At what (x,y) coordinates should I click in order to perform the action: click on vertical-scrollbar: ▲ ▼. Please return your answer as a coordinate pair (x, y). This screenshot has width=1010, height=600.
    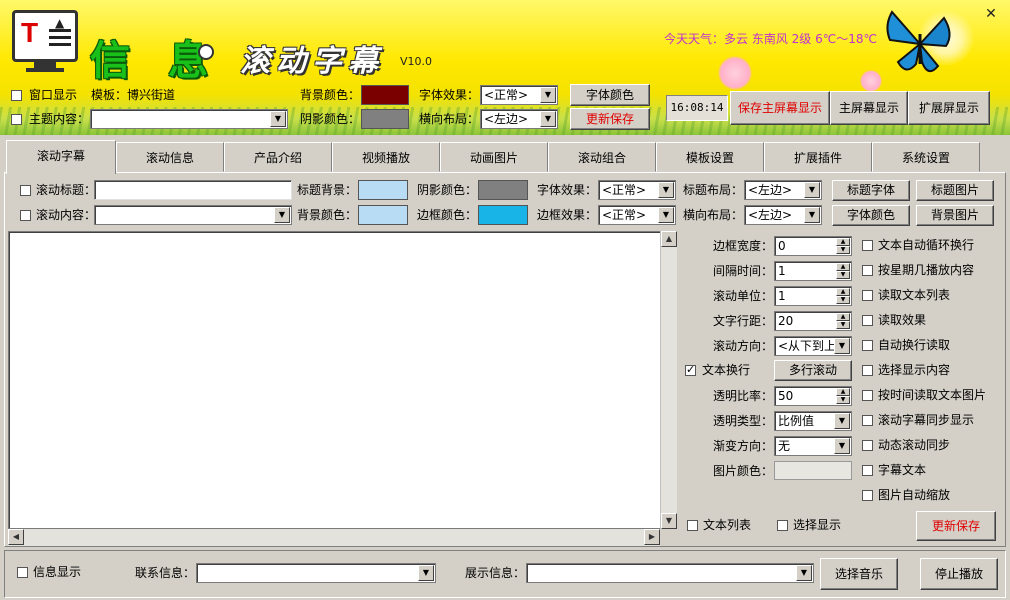
    Looking at the image, I should click on (668, 380).